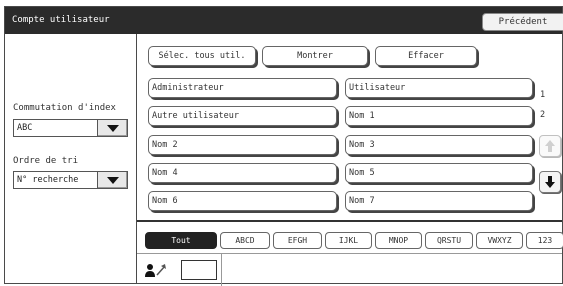  I want to click on scroll-up-button, so click(550, 146).